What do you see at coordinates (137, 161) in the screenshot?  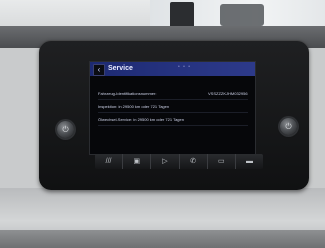 I see `car-button: ▣` at bounding box center [137, 161].